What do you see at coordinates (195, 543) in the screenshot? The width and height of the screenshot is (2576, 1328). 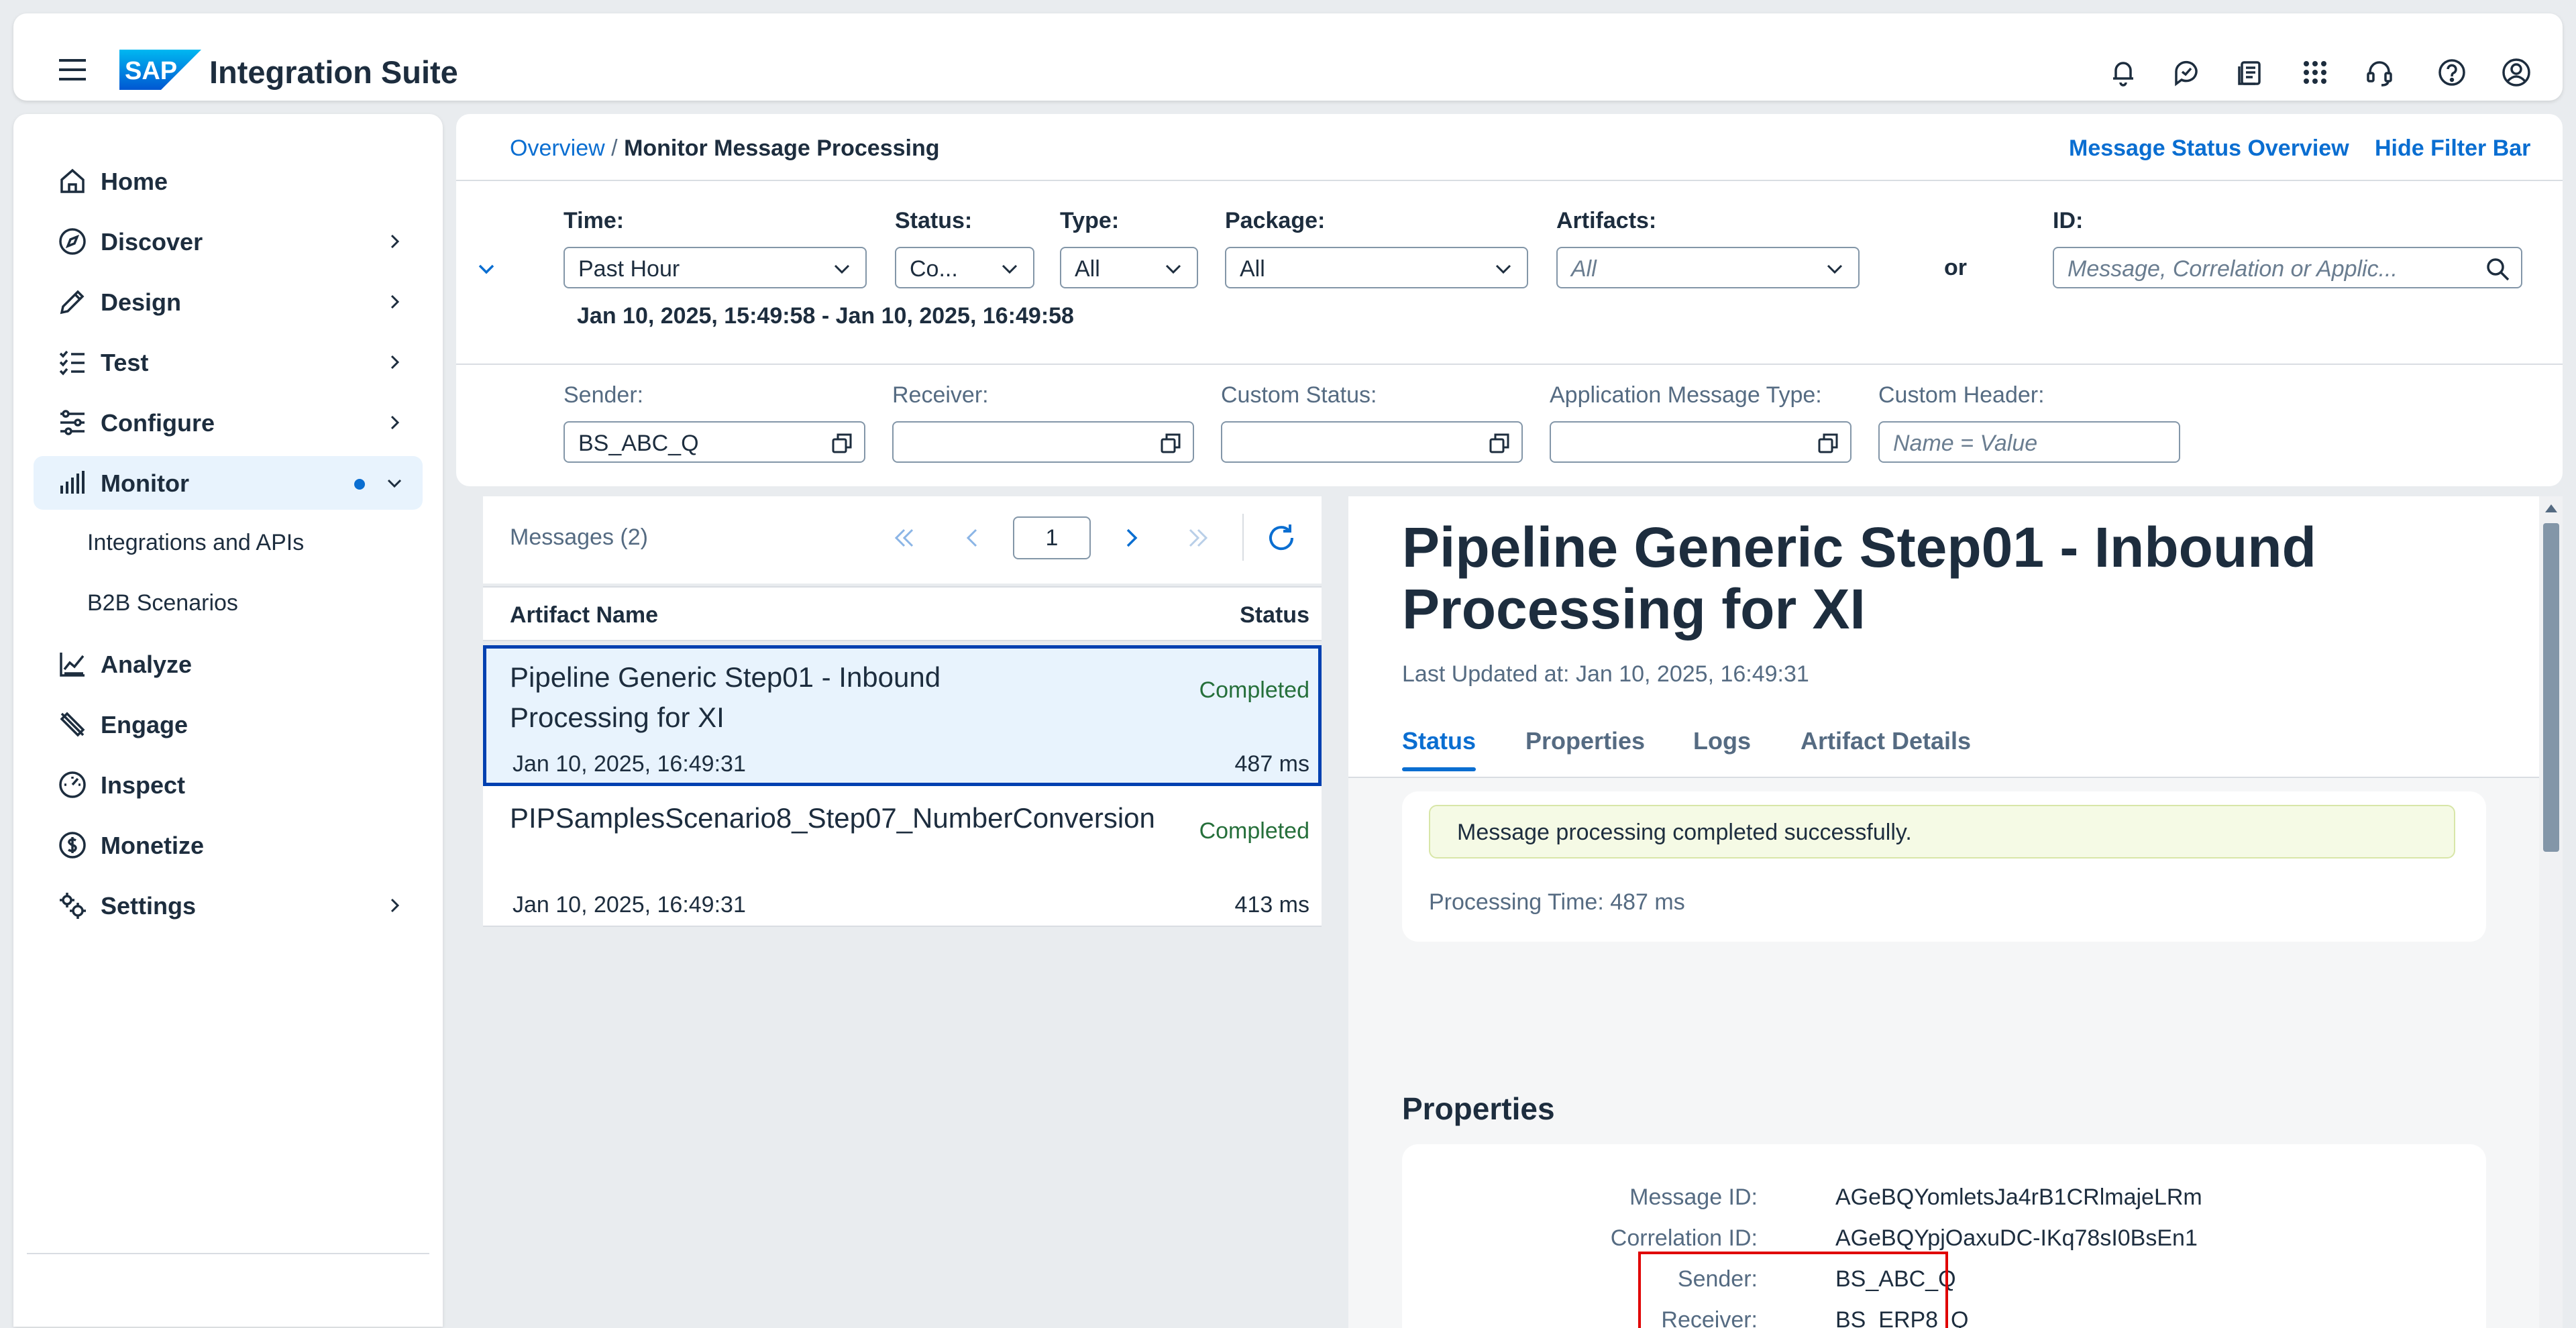 I see `nav-sub-integrations-apis: Integrations and APIs` at bounding box center [195, 543].